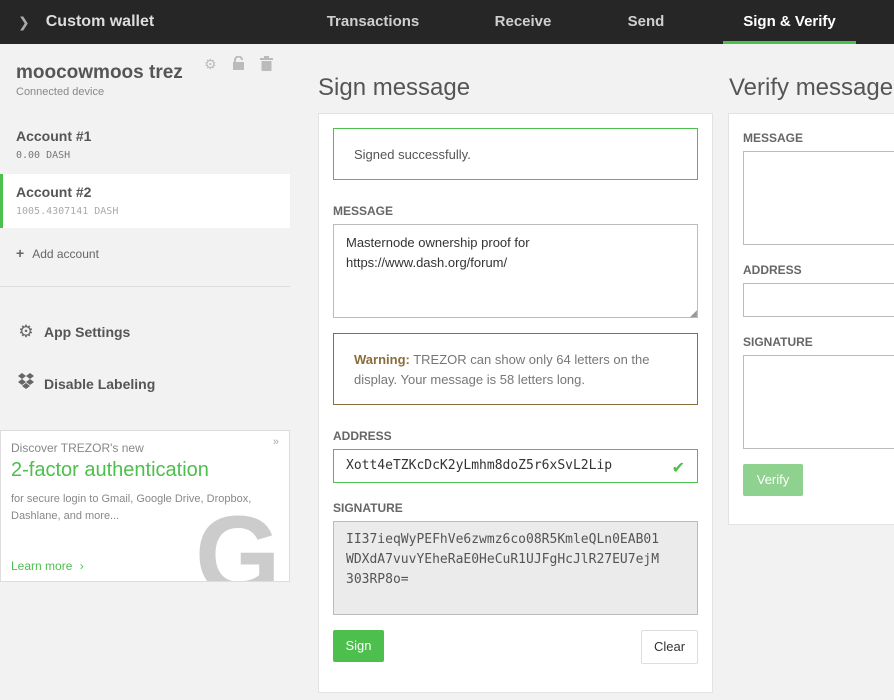  I want to click on success-alert: Signed successfully., so click(515, 154).